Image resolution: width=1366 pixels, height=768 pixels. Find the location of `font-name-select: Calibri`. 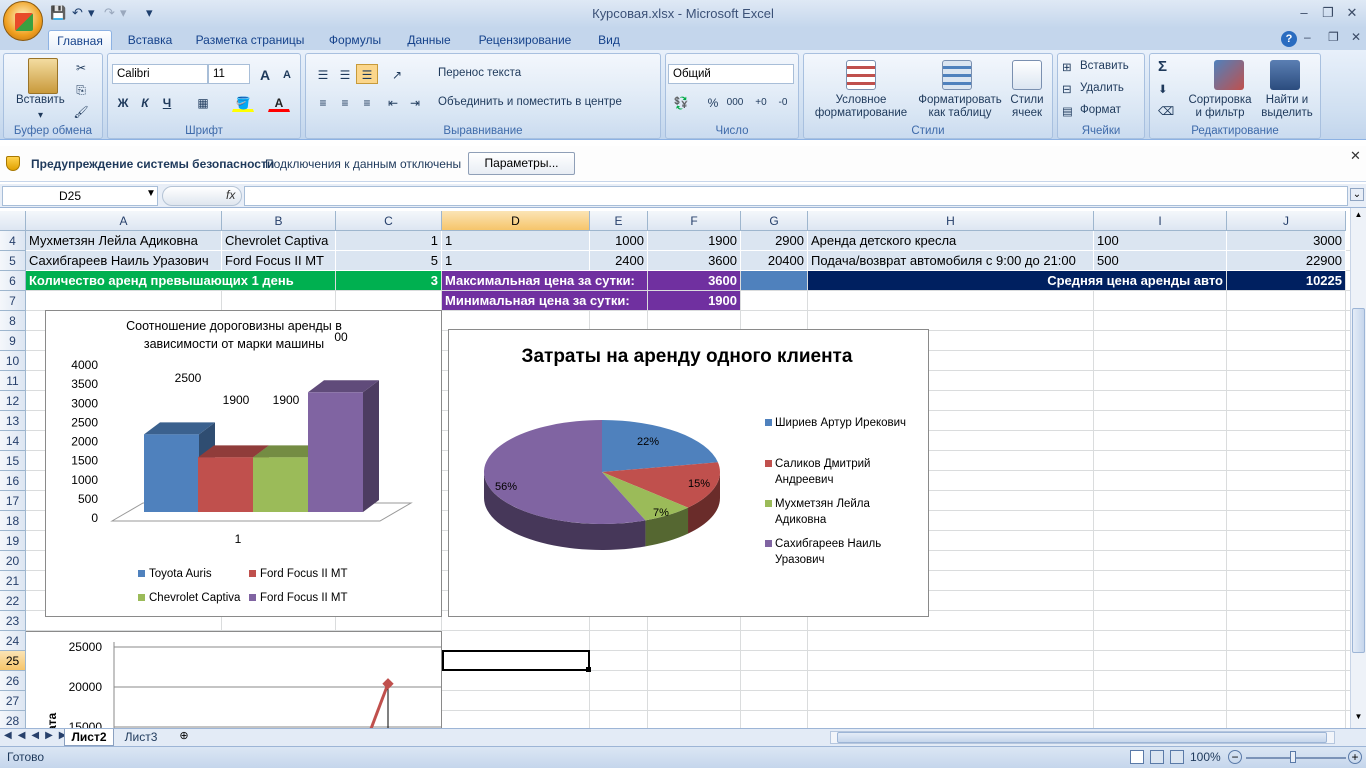

font-name-select: Calibri is located at coordinates (160, 74).